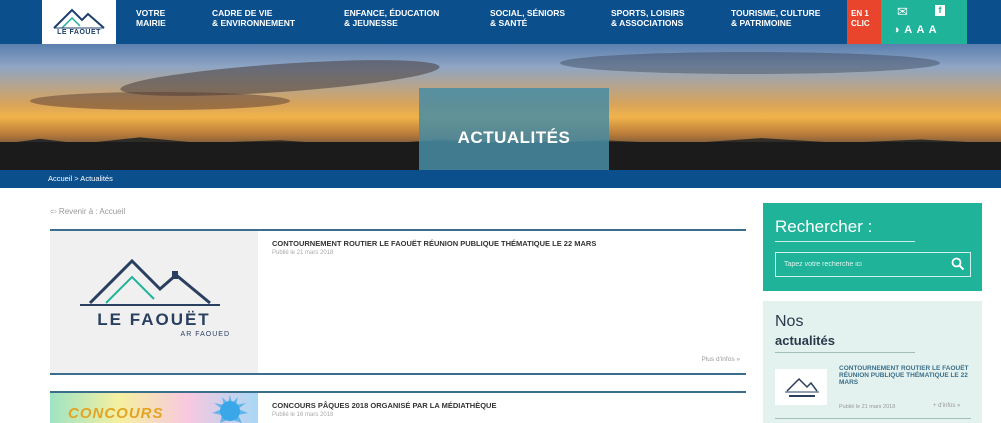  Describe the element at coordinates (867, 407) in the screenshot. I see `news-item-date: Publié le 21 mars 2018` at that location.